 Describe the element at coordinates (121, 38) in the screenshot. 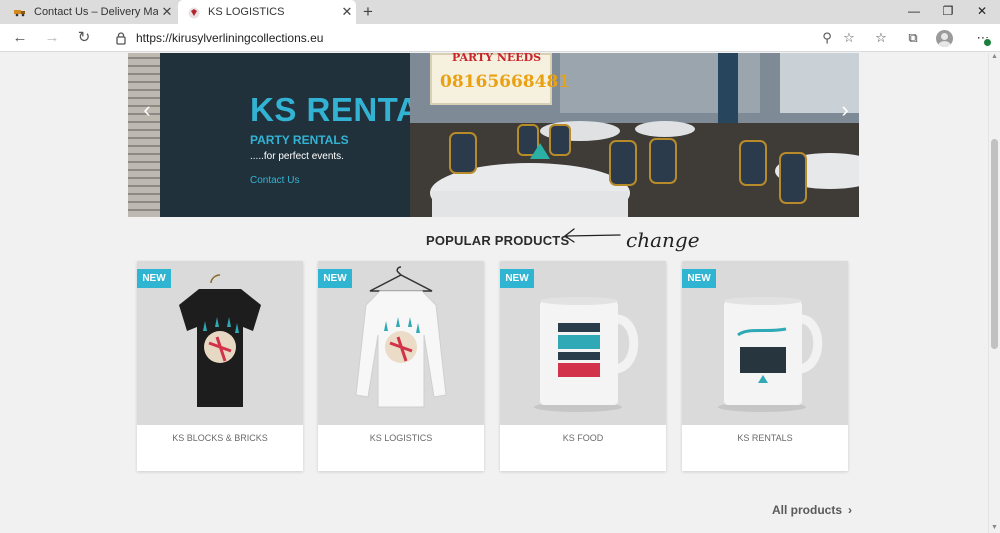

I see `lock-icon` at that location.